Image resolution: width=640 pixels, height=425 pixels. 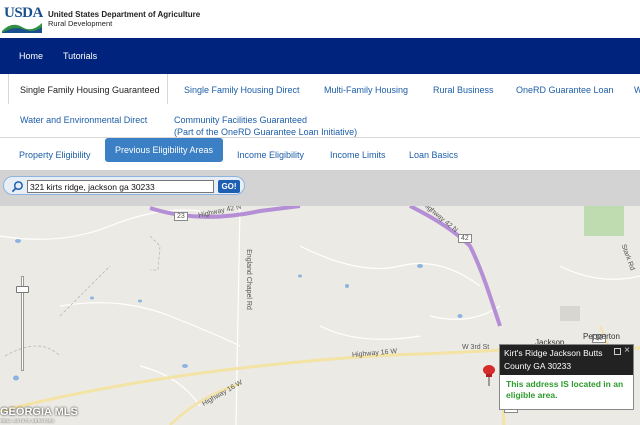 I want to click on popup-maximize-icon, so click(x=617, y=351).